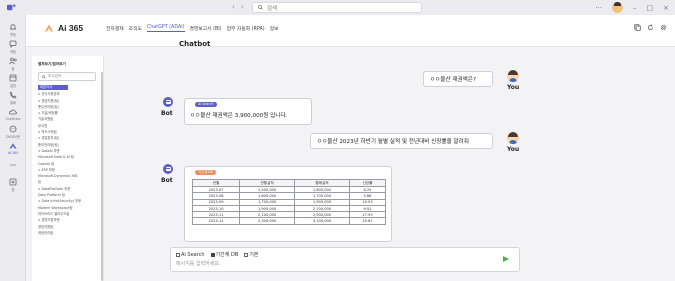  I want to click on title-bar: ‹ › 검색 ··· – □ ×, so click(337, 7).